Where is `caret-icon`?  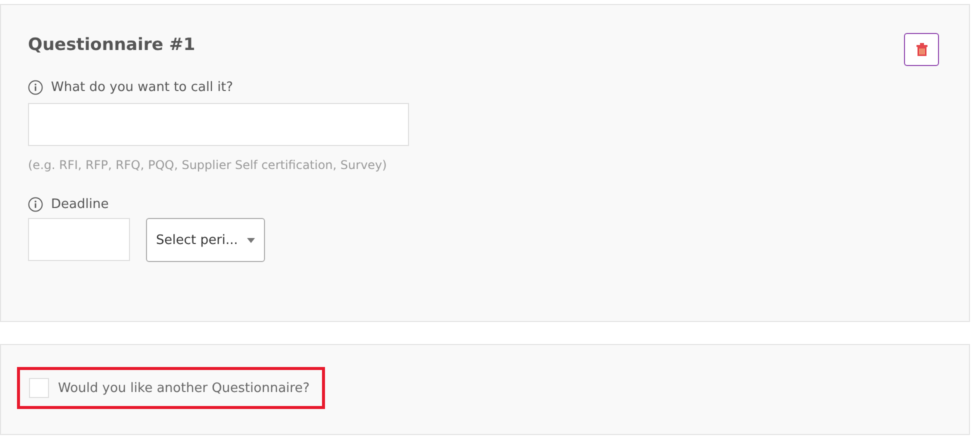
caret-icon is located at coordinates (251, 240).